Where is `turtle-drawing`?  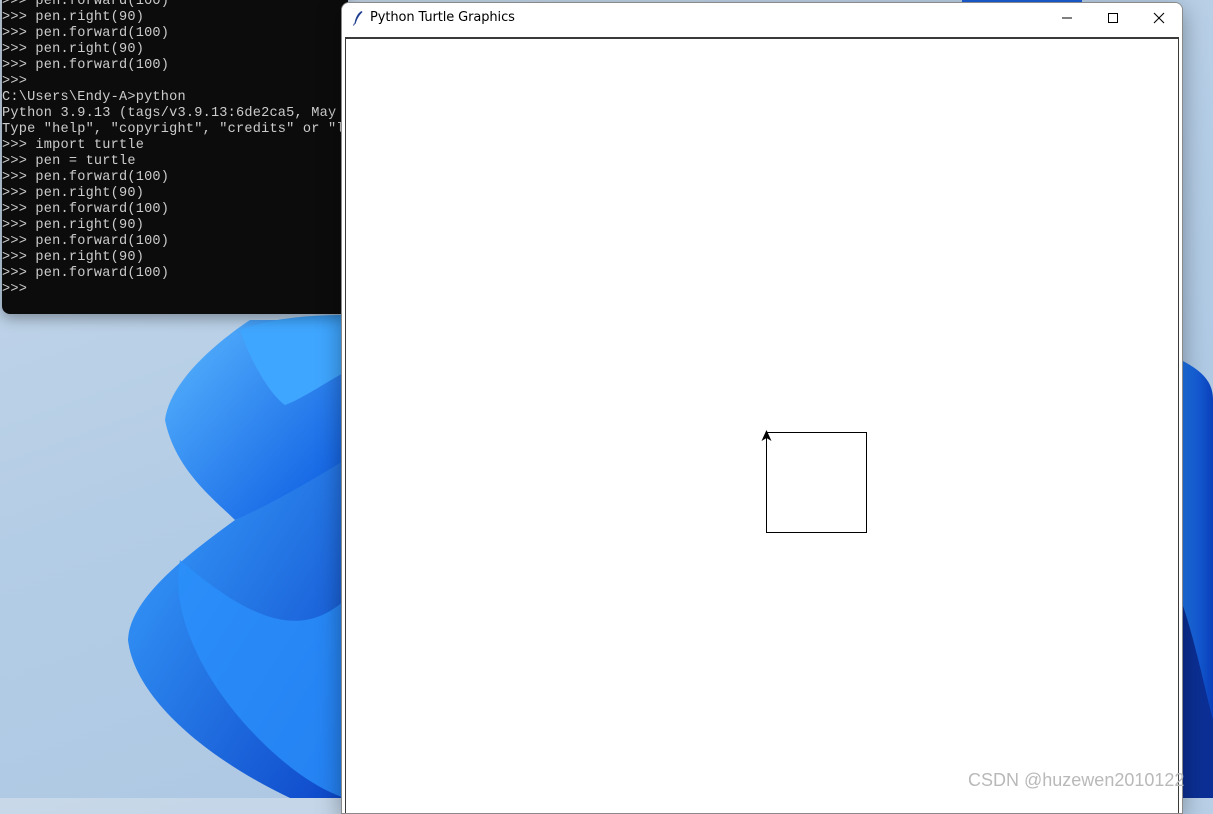 turtle-drawing is located at coordinates (814, 481).